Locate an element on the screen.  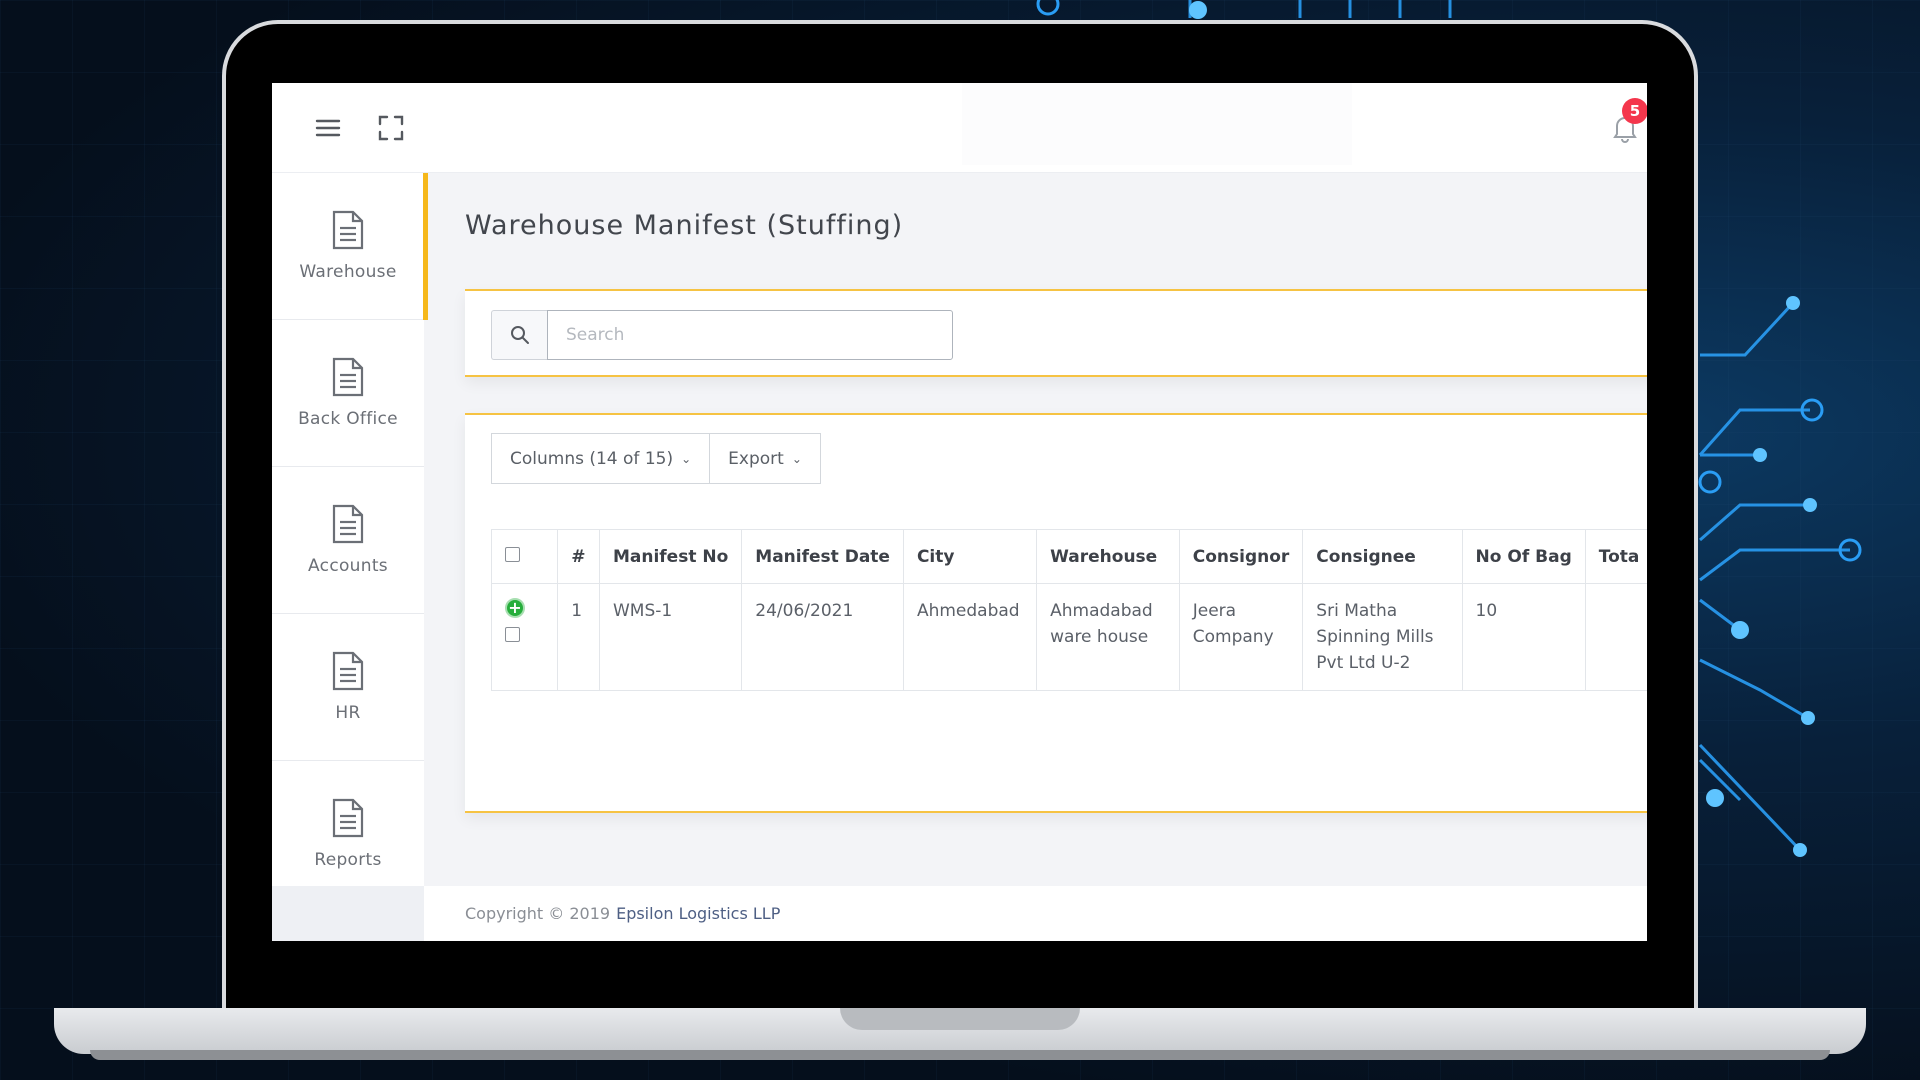
laptop-notch is located at coordinates (960, 1019).